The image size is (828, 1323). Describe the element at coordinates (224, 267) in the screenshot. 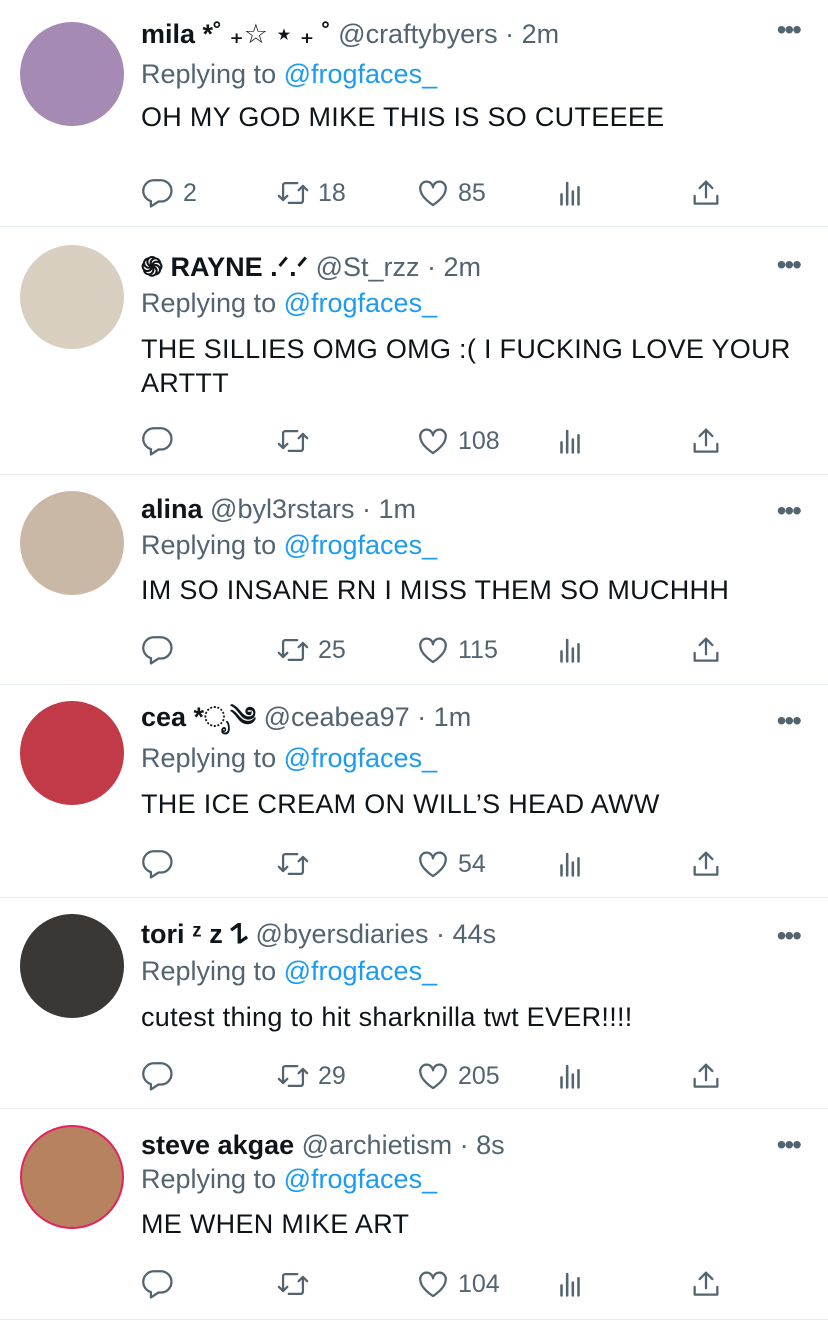

I see `display-name: ֍ RAYNE .ᐟ.ᐟ` at that location.